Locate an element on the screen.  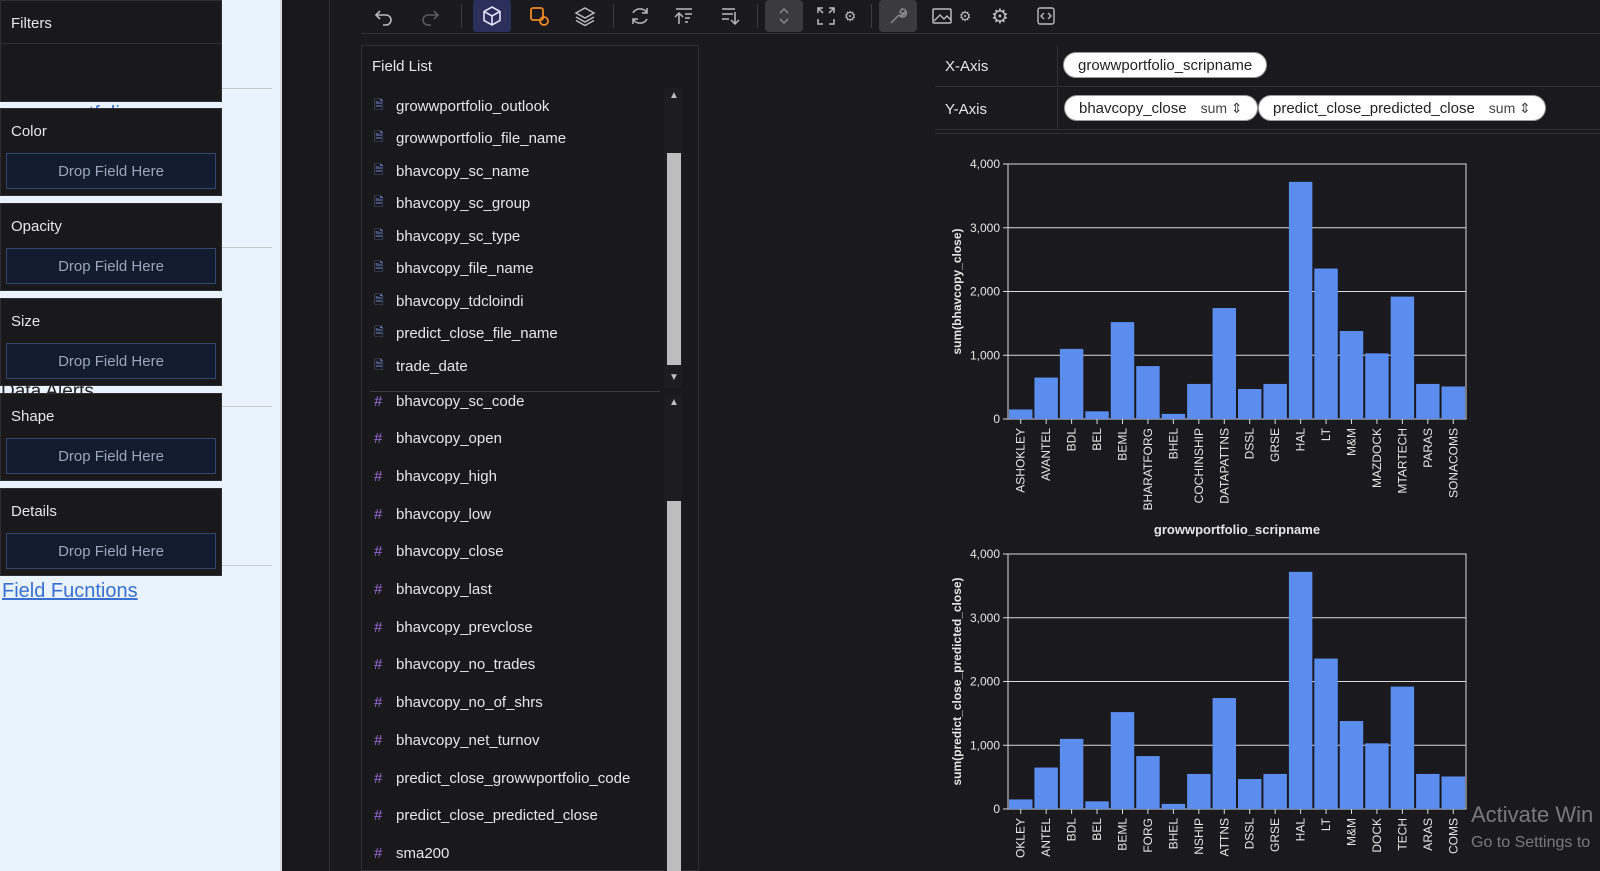
app-gutter is located at coordinates (307, 435).